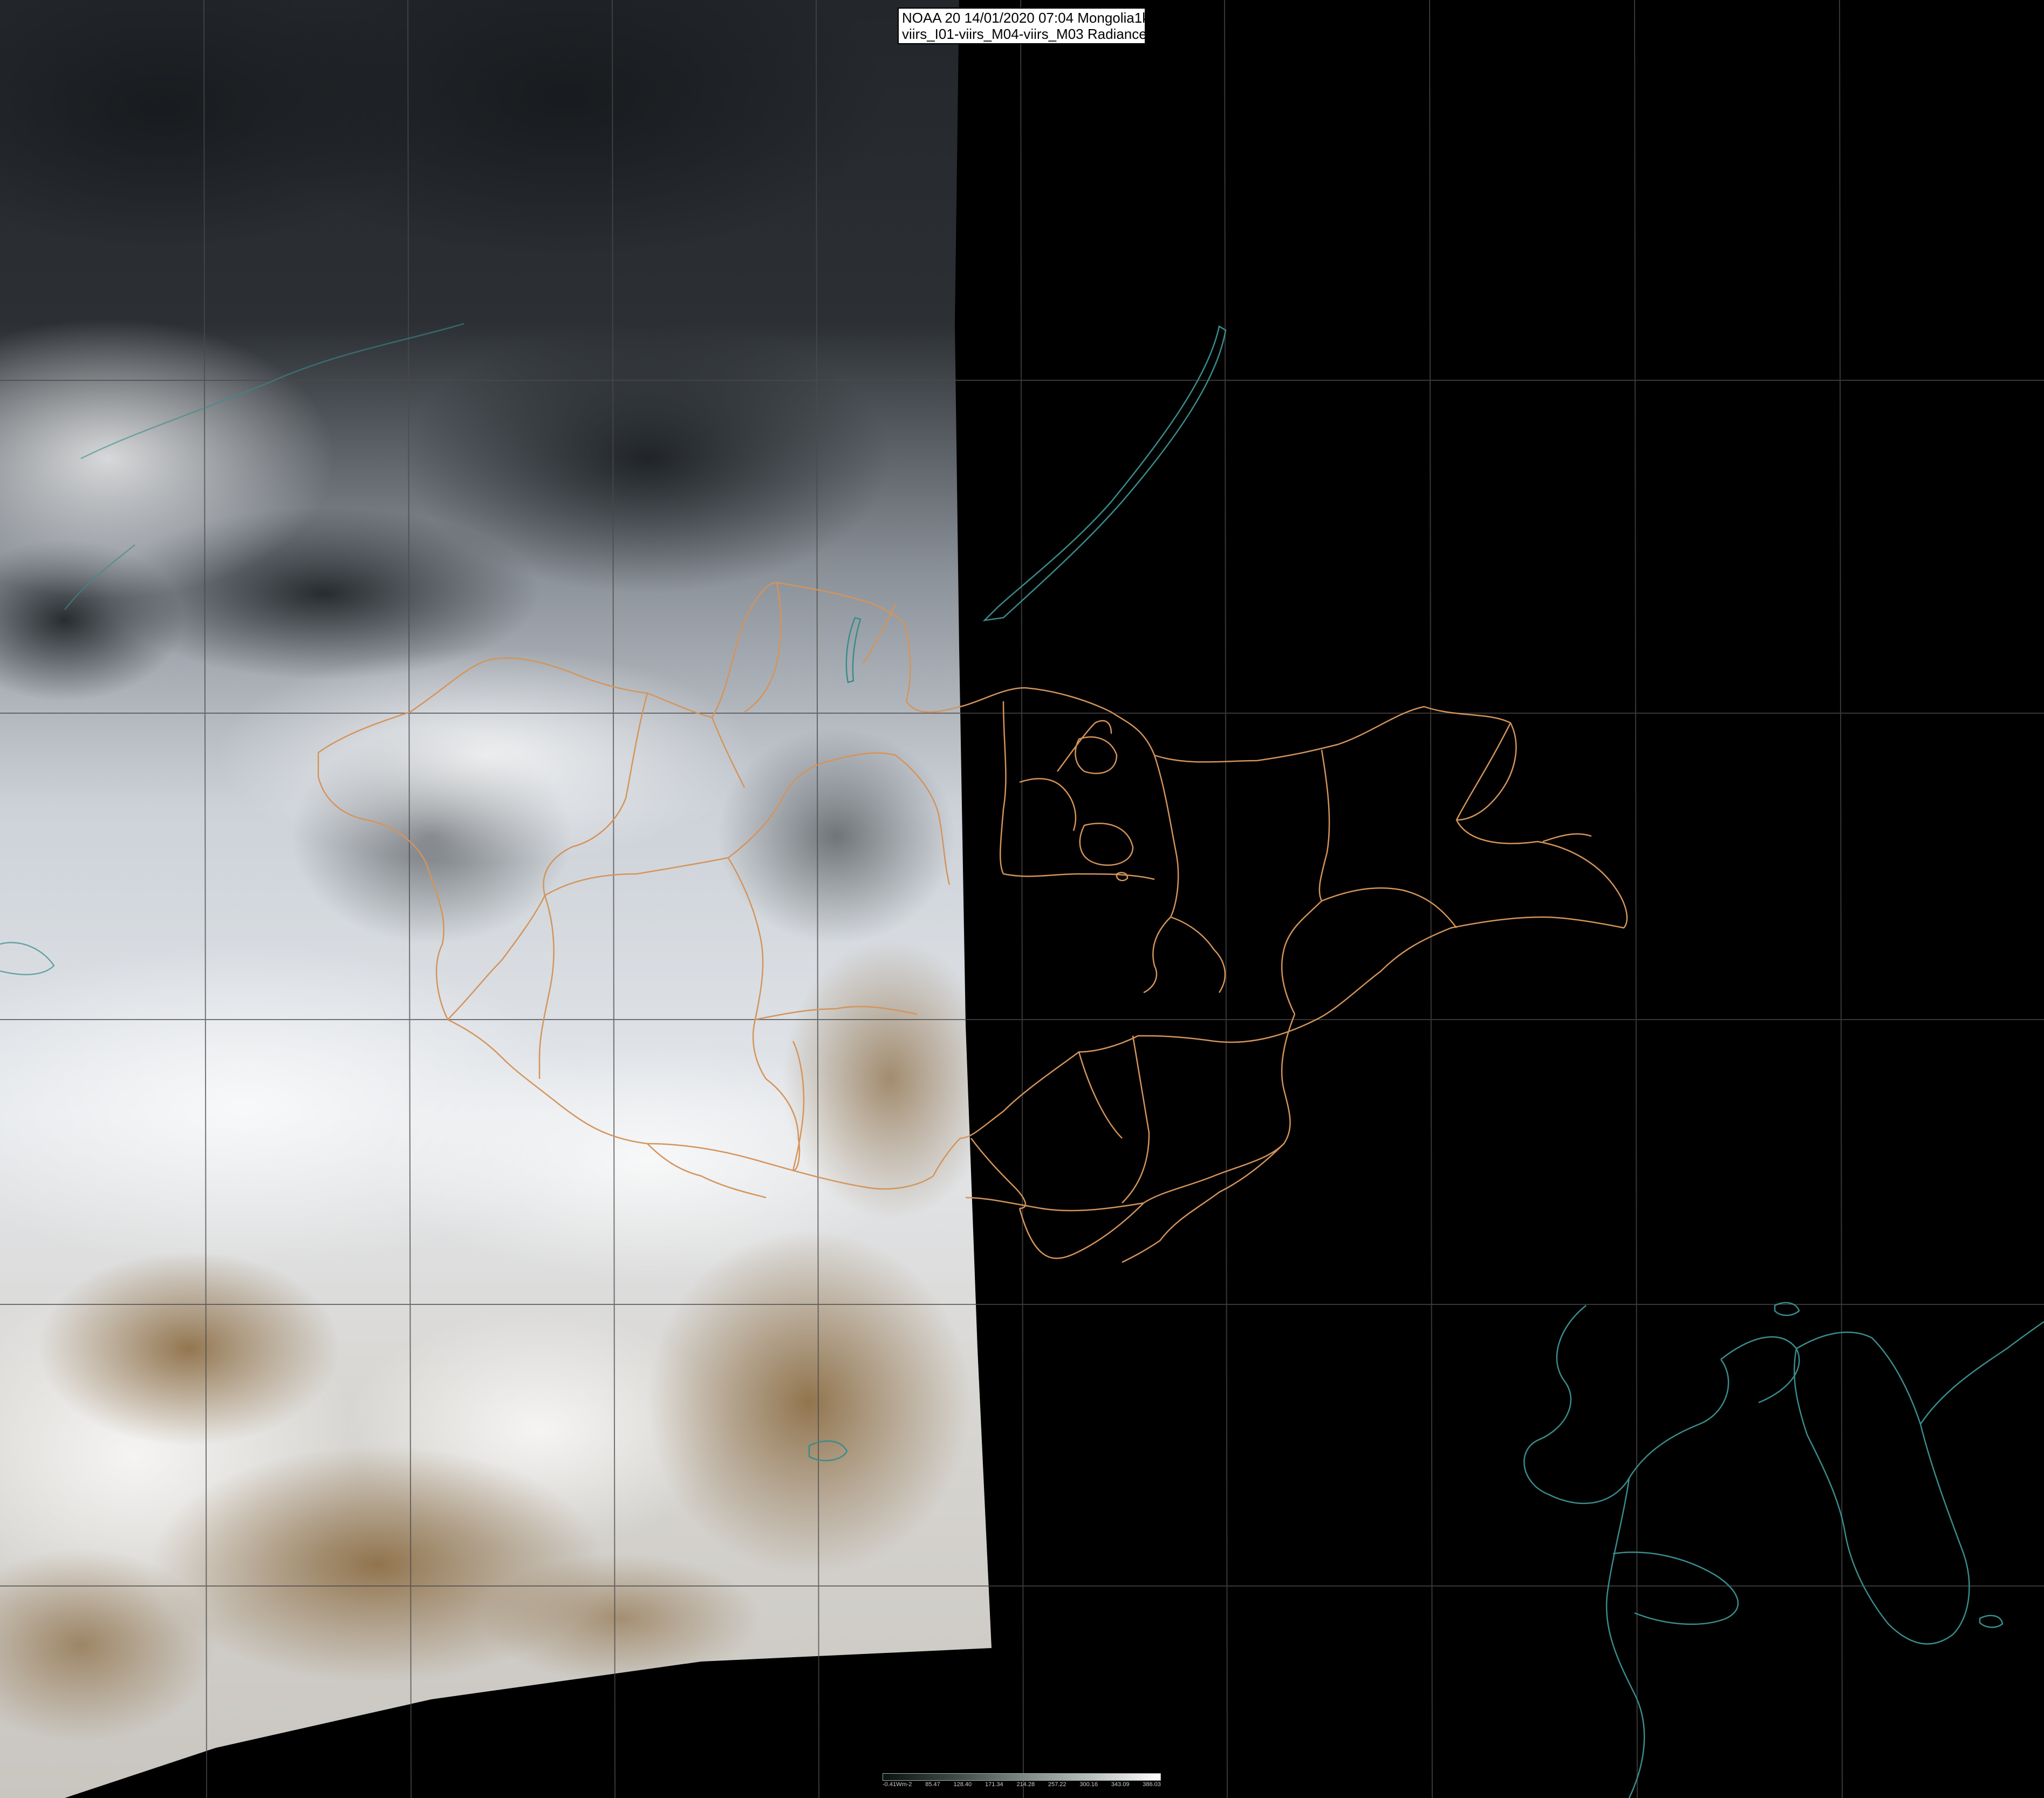 The height and width of the screenshot is (1798, 2044). What do you see at coordinates (1625, 1638) in the screenshot?
I see `yellow-sea-coast` at bounding box center [1625, 1638].